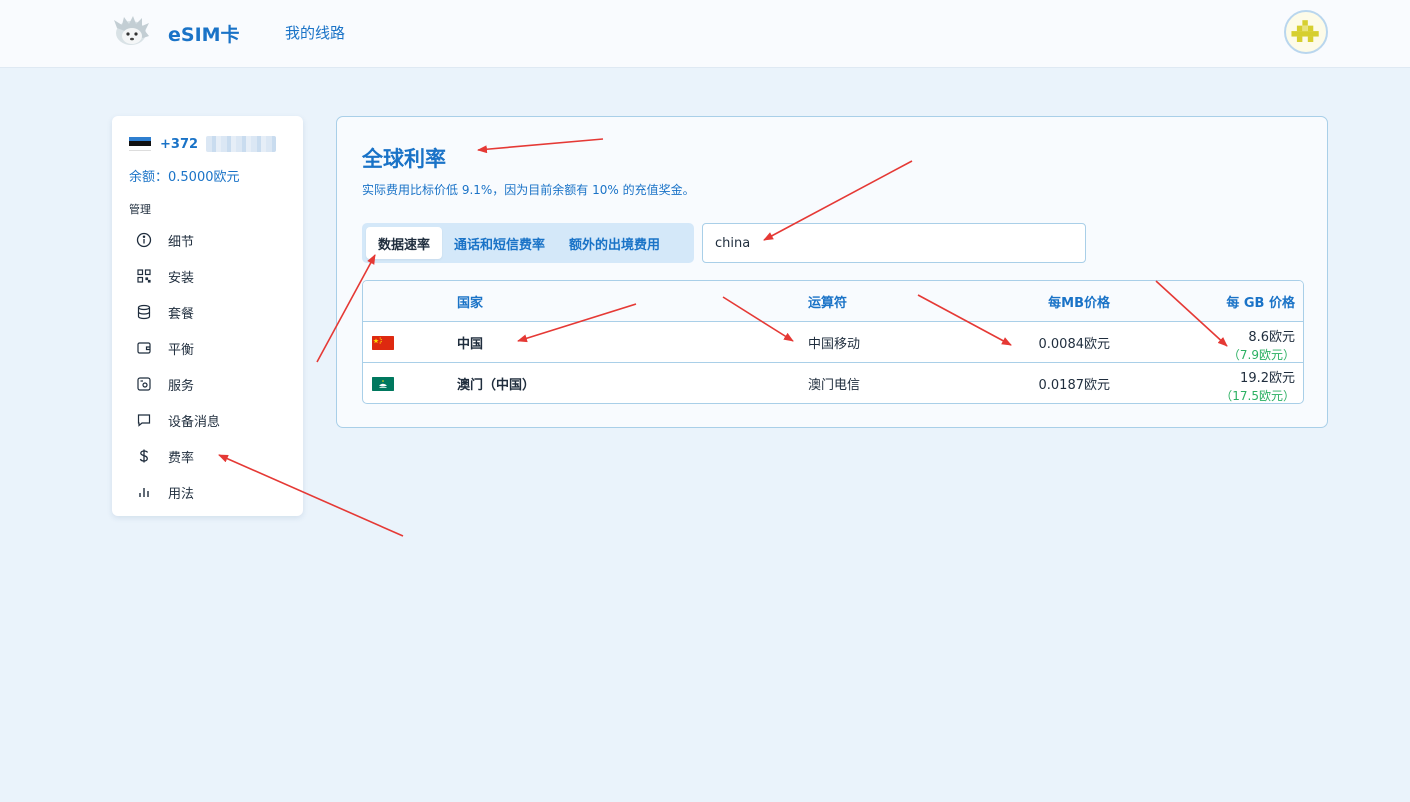 The image size is (1410, 802). What do you see at coordinates (1267, 378) in the screenshot?
I see `price-per-gb: 19.2欧元` at bounding box center [1267, 378].